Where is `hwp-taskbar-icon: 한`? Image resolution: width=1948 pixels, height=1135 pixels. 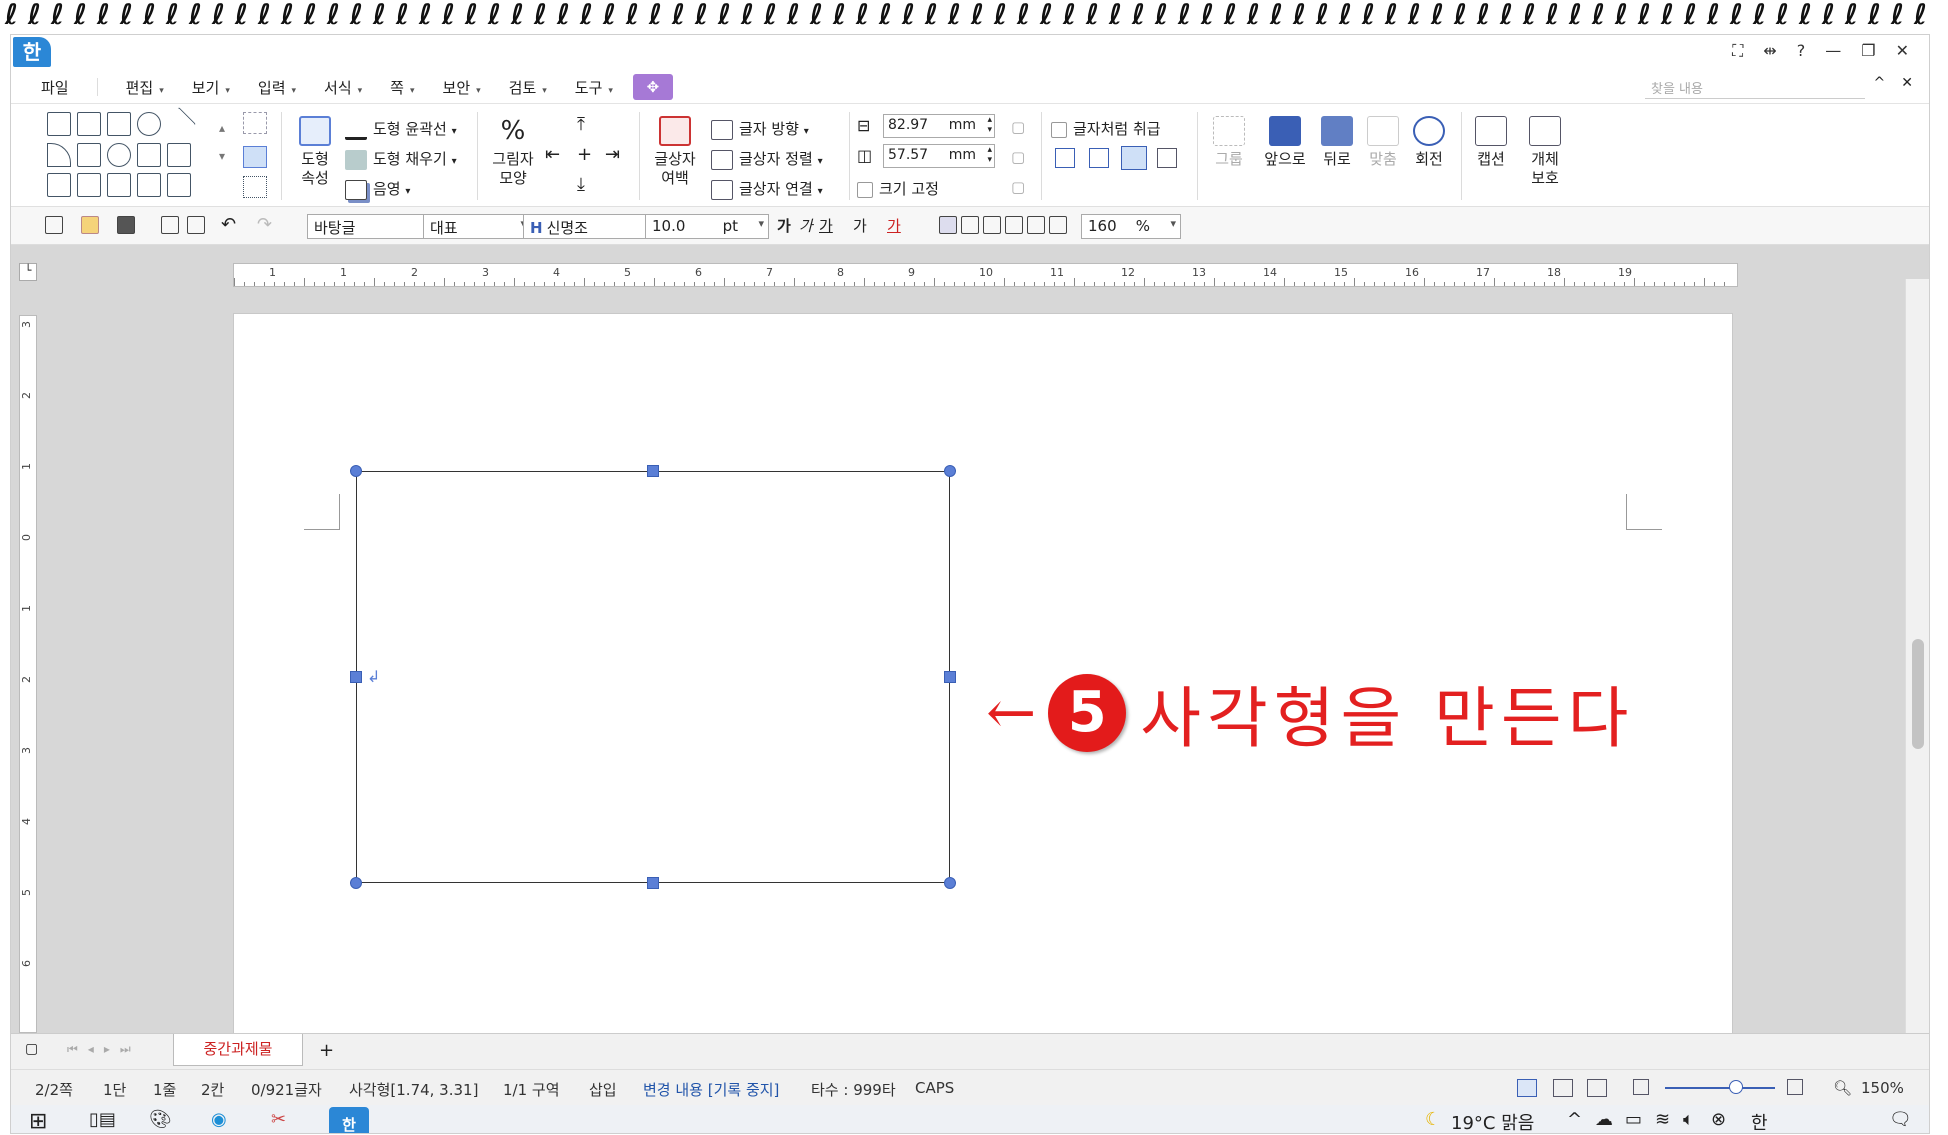
hwp-taskbar-icon: 한 is located at coordinates (349, 1120).